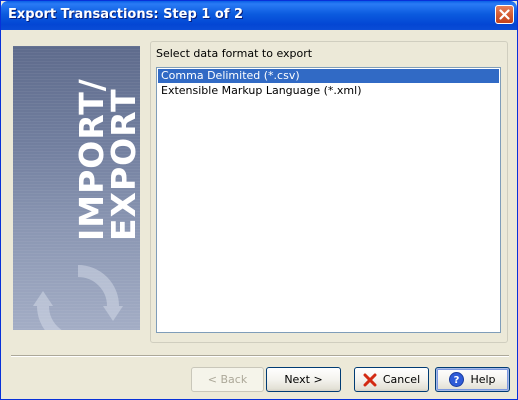 The height and width of the screenshot is (400, 518). I want to click on banner-title: IMPORT/ EXPORT, so click(106, 159).